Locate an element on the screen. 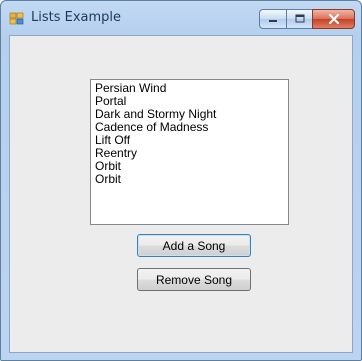 The width and height of the screenshot is (362, 361). maximize-button is located at coordinates (299, 19).